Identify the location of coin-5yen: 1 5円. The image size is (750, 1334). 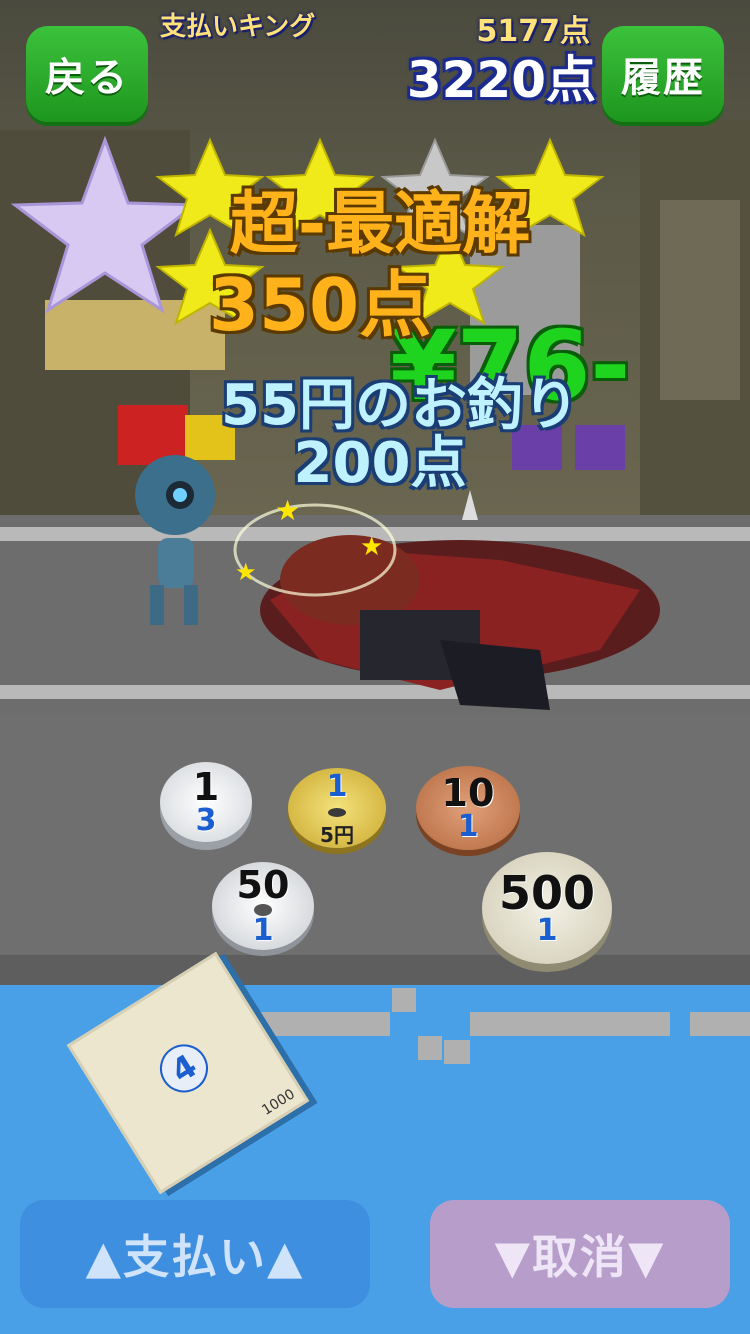
(337, 808).